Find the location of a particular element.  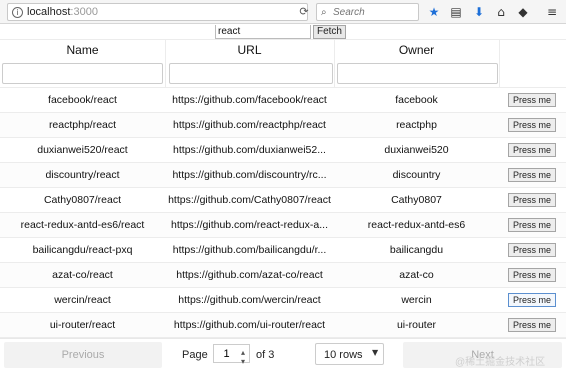

table-header: Name URL Owner is located at coordinates (283, 48).